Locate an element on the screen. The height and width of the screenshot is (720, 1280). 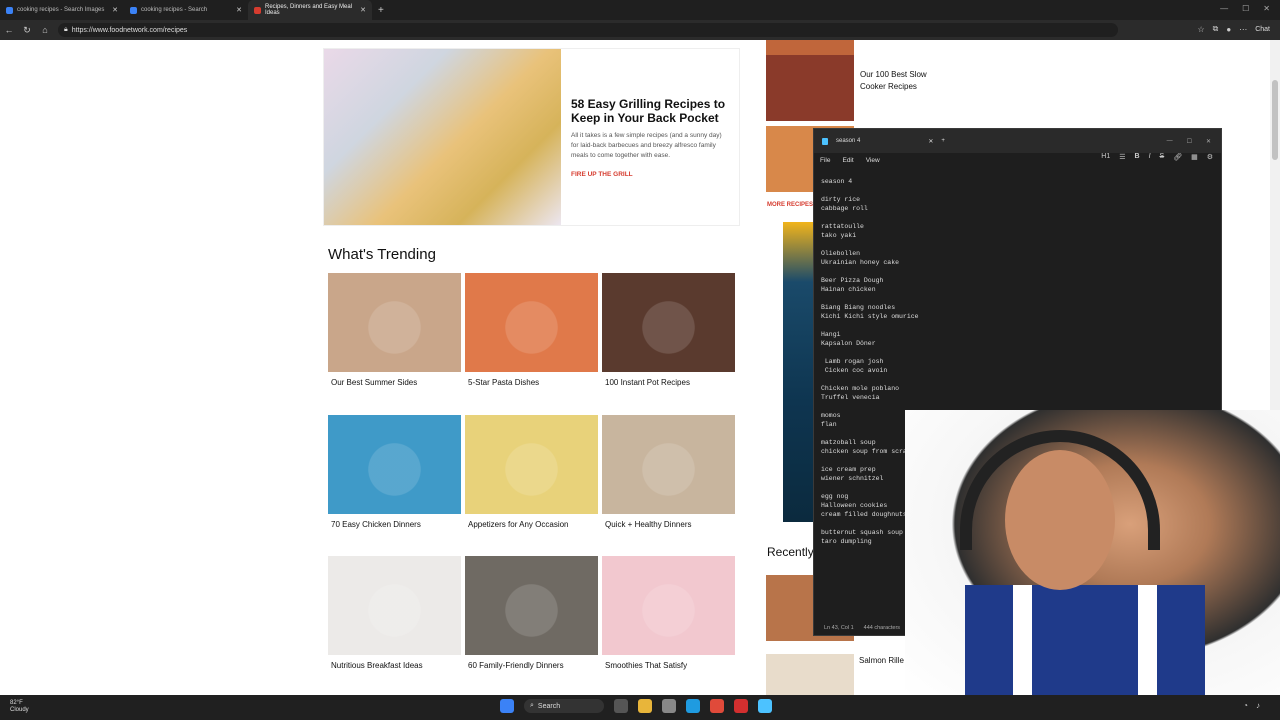
favorites-icon: ☆ is located at coordinates (1200, 29).